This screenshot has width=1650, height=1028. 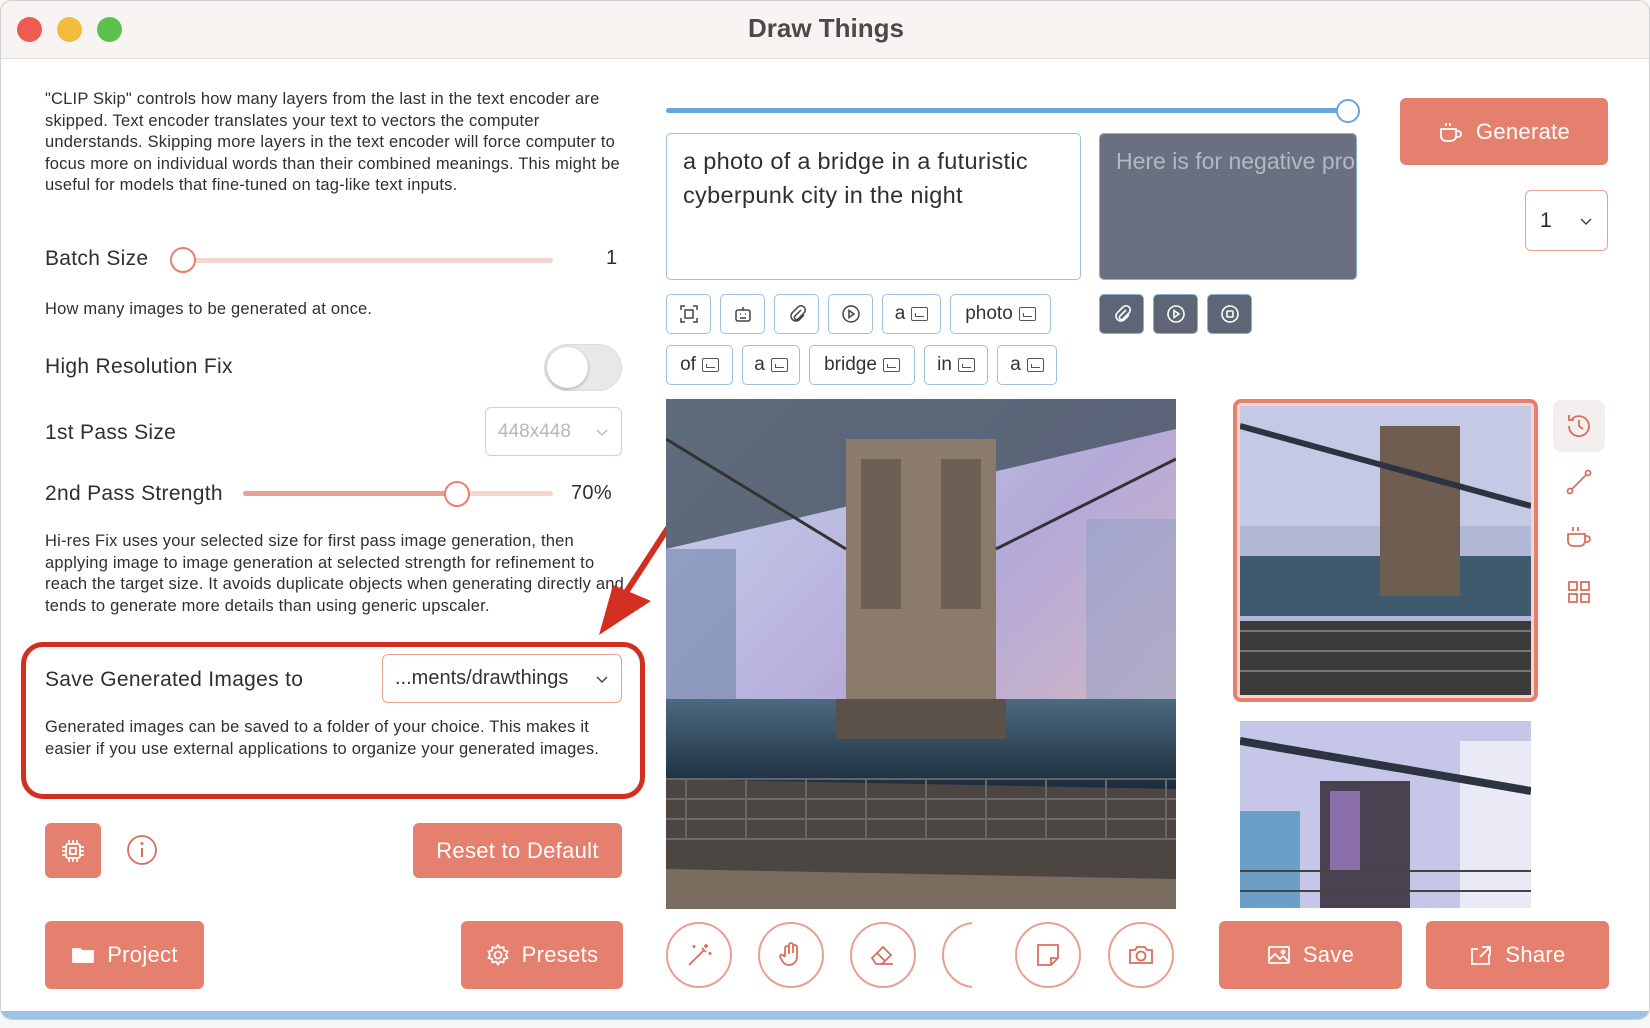 I want to click on second-pass-knob, so click(x=457, y=494).